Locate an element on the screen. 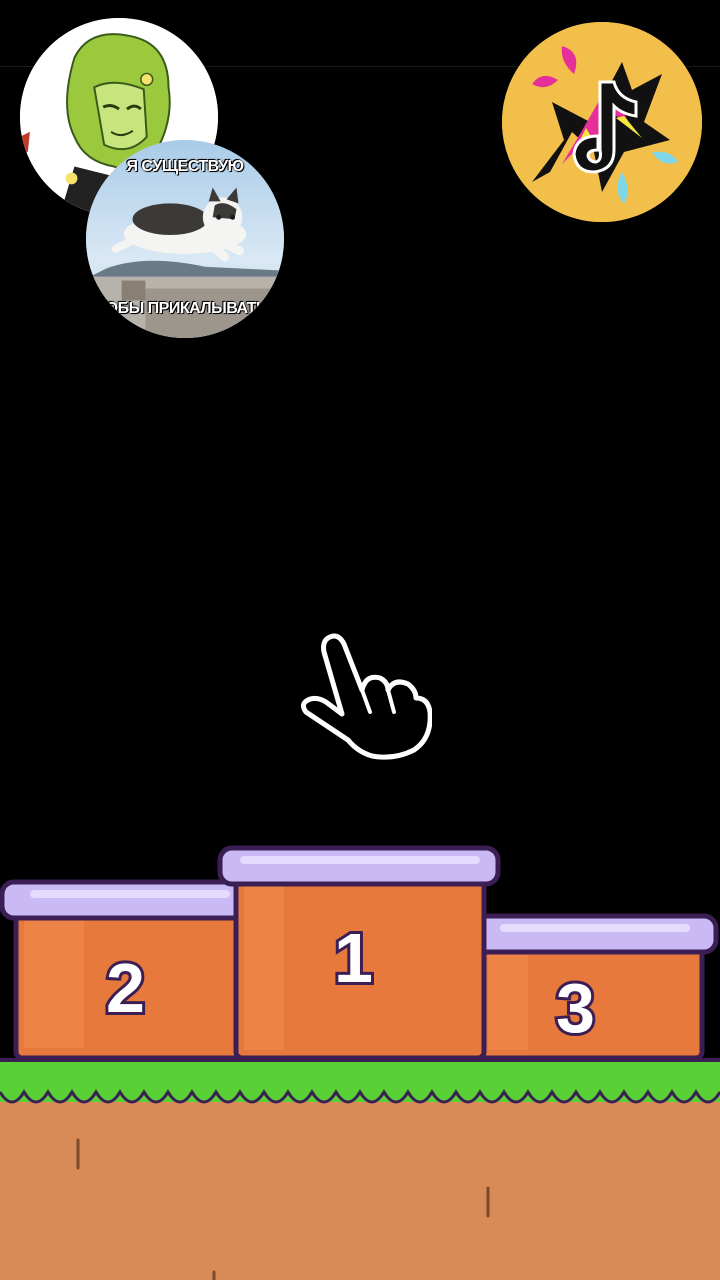  meme-caption-bottom: ЧТОБЫ ПРИКАЛЫВАТЬСЯ is located at coordinates (185, 308).